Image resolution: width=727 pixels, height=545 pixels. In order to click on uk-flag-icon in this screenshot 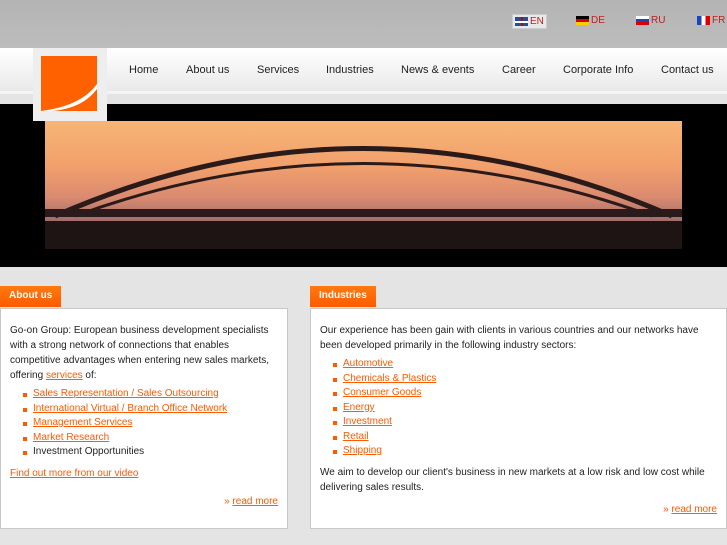, I will do `click(521, 21)`.